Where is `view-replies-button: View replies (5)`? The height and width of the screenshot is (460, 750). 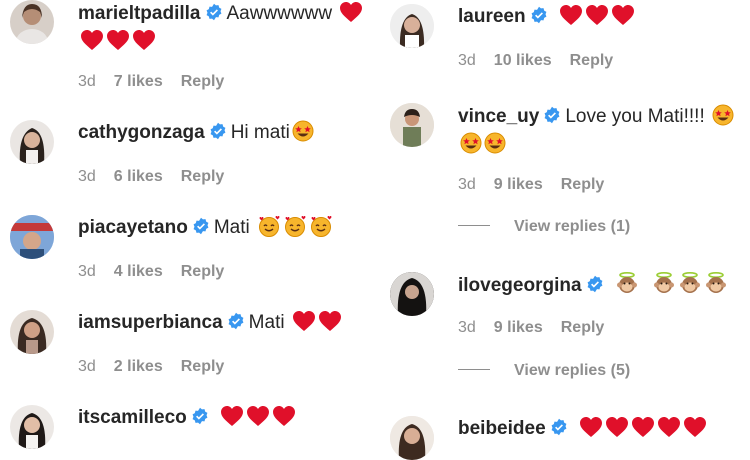 view-replies-button: View replies (5) is located at coordinates (544, 371).